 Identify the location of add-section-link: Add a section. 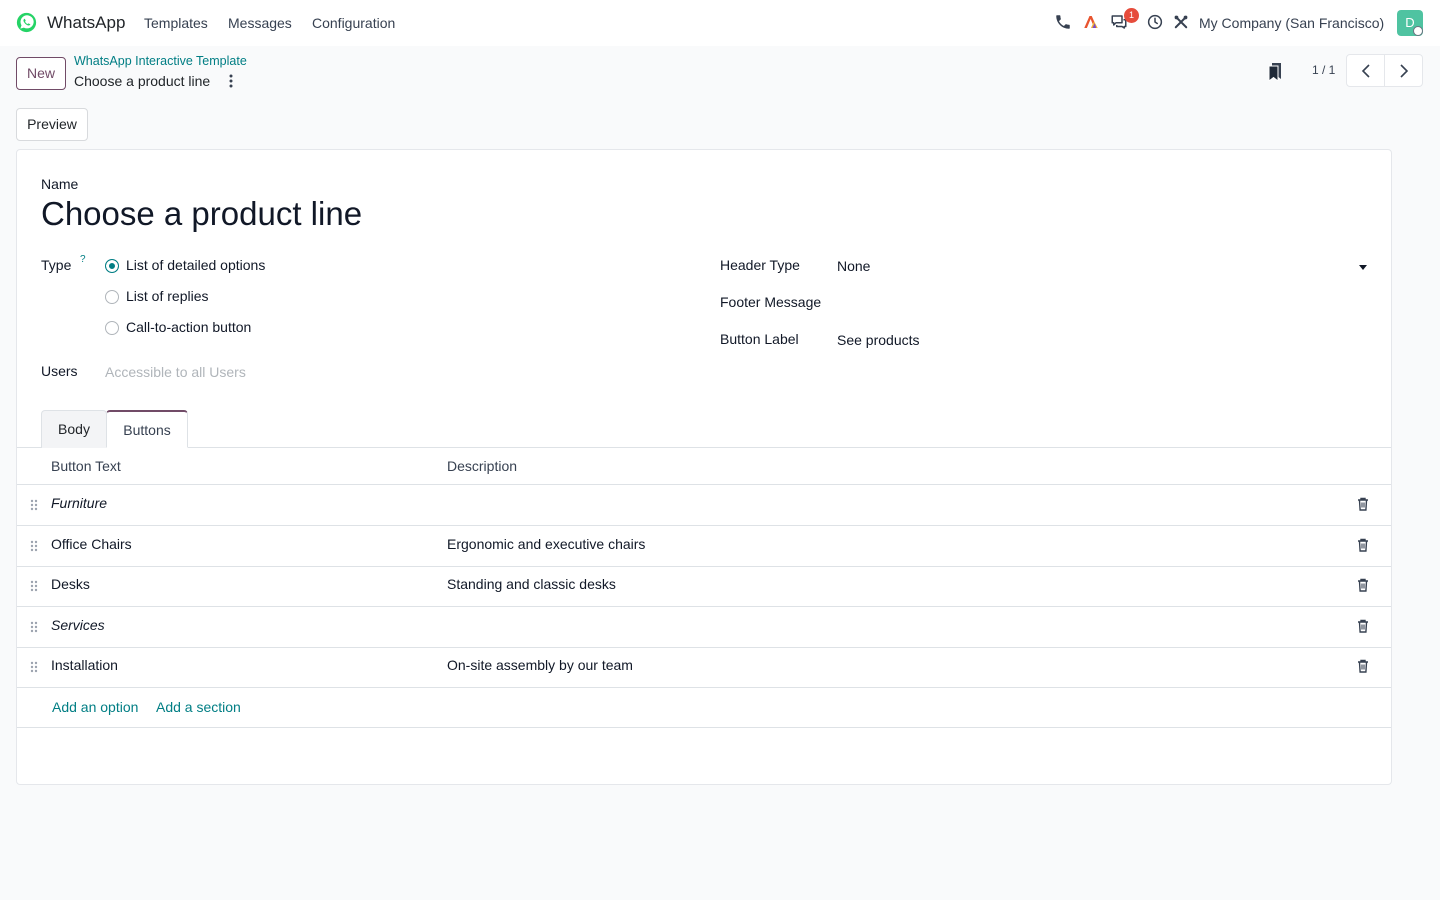
(198, 707).